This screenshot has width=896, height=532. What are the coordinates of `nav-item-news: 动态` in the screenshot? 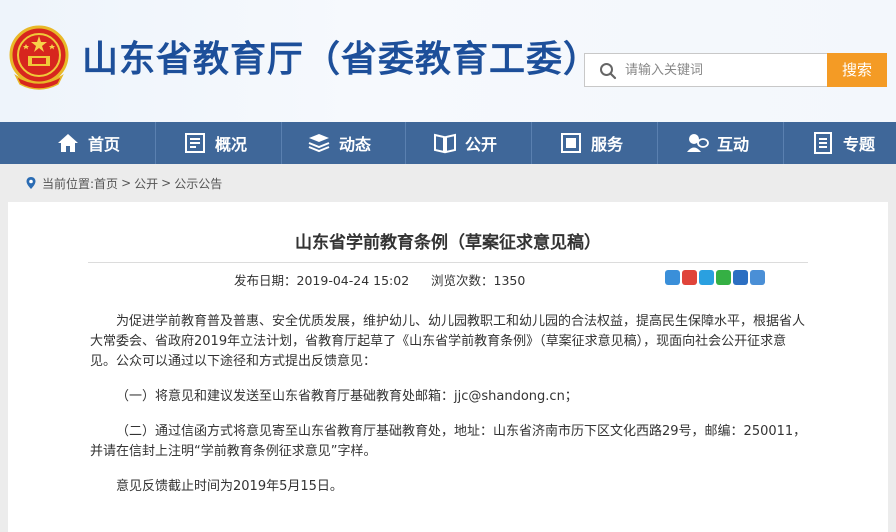 It's located at (339, 143).